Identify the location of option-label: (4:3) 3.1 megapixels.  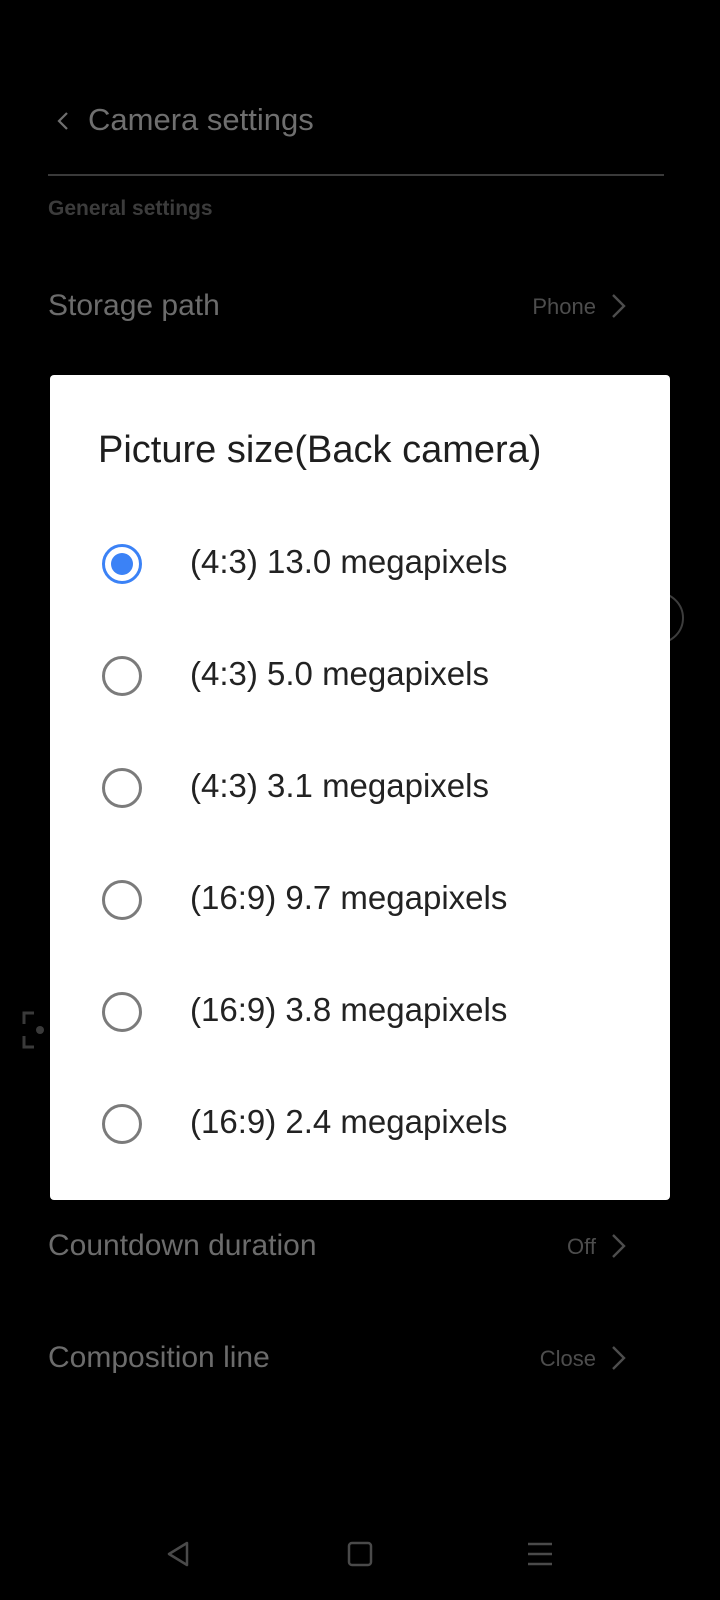
(339, 785).